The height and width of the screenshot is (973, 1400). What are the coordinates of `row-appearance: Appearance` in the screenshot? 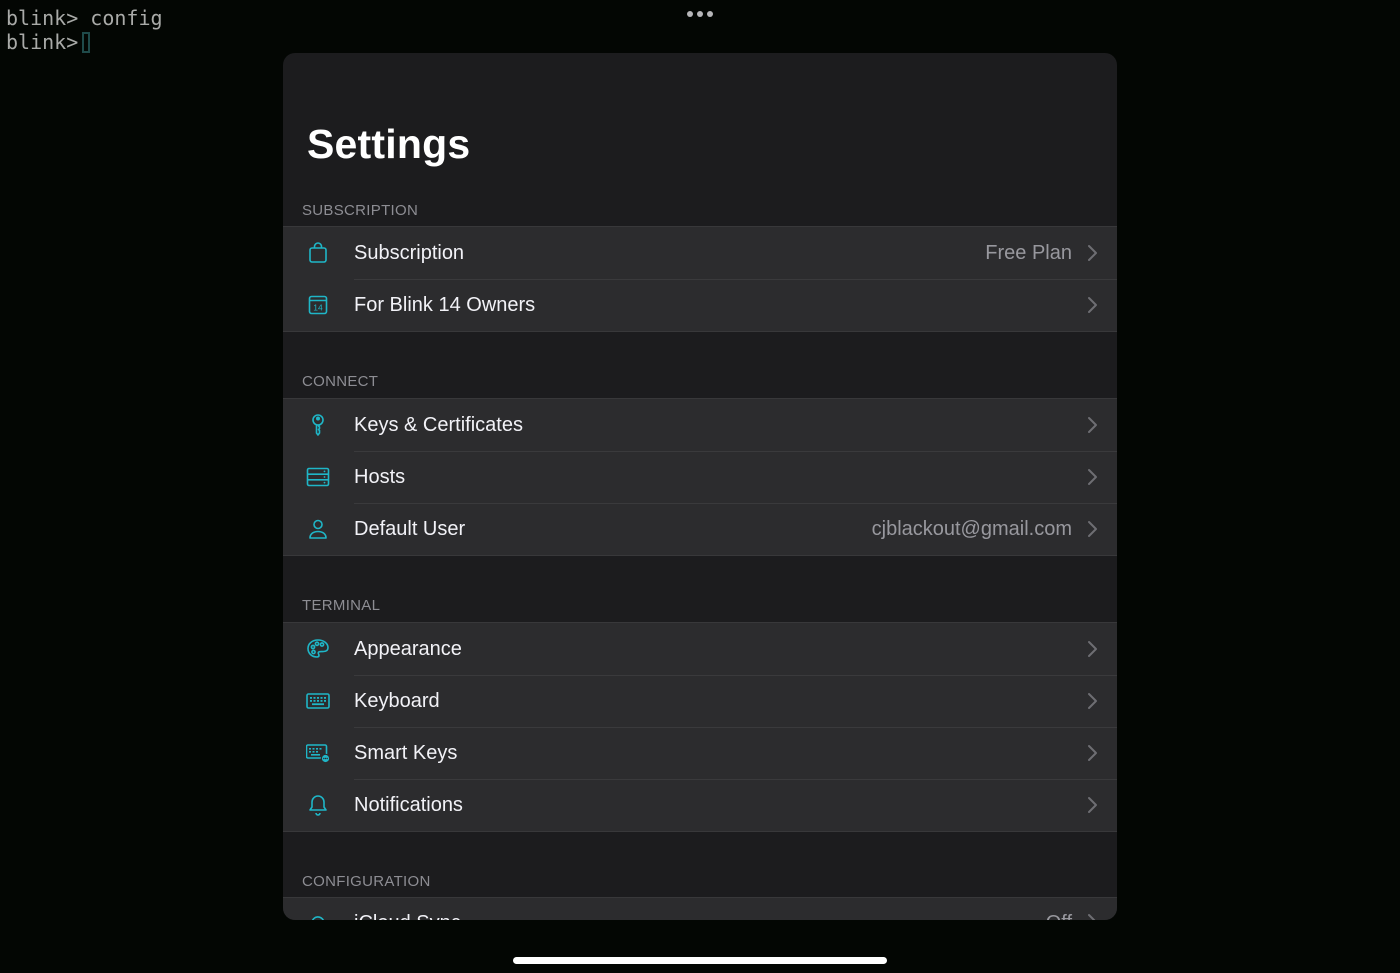 It's located at (700, 649).